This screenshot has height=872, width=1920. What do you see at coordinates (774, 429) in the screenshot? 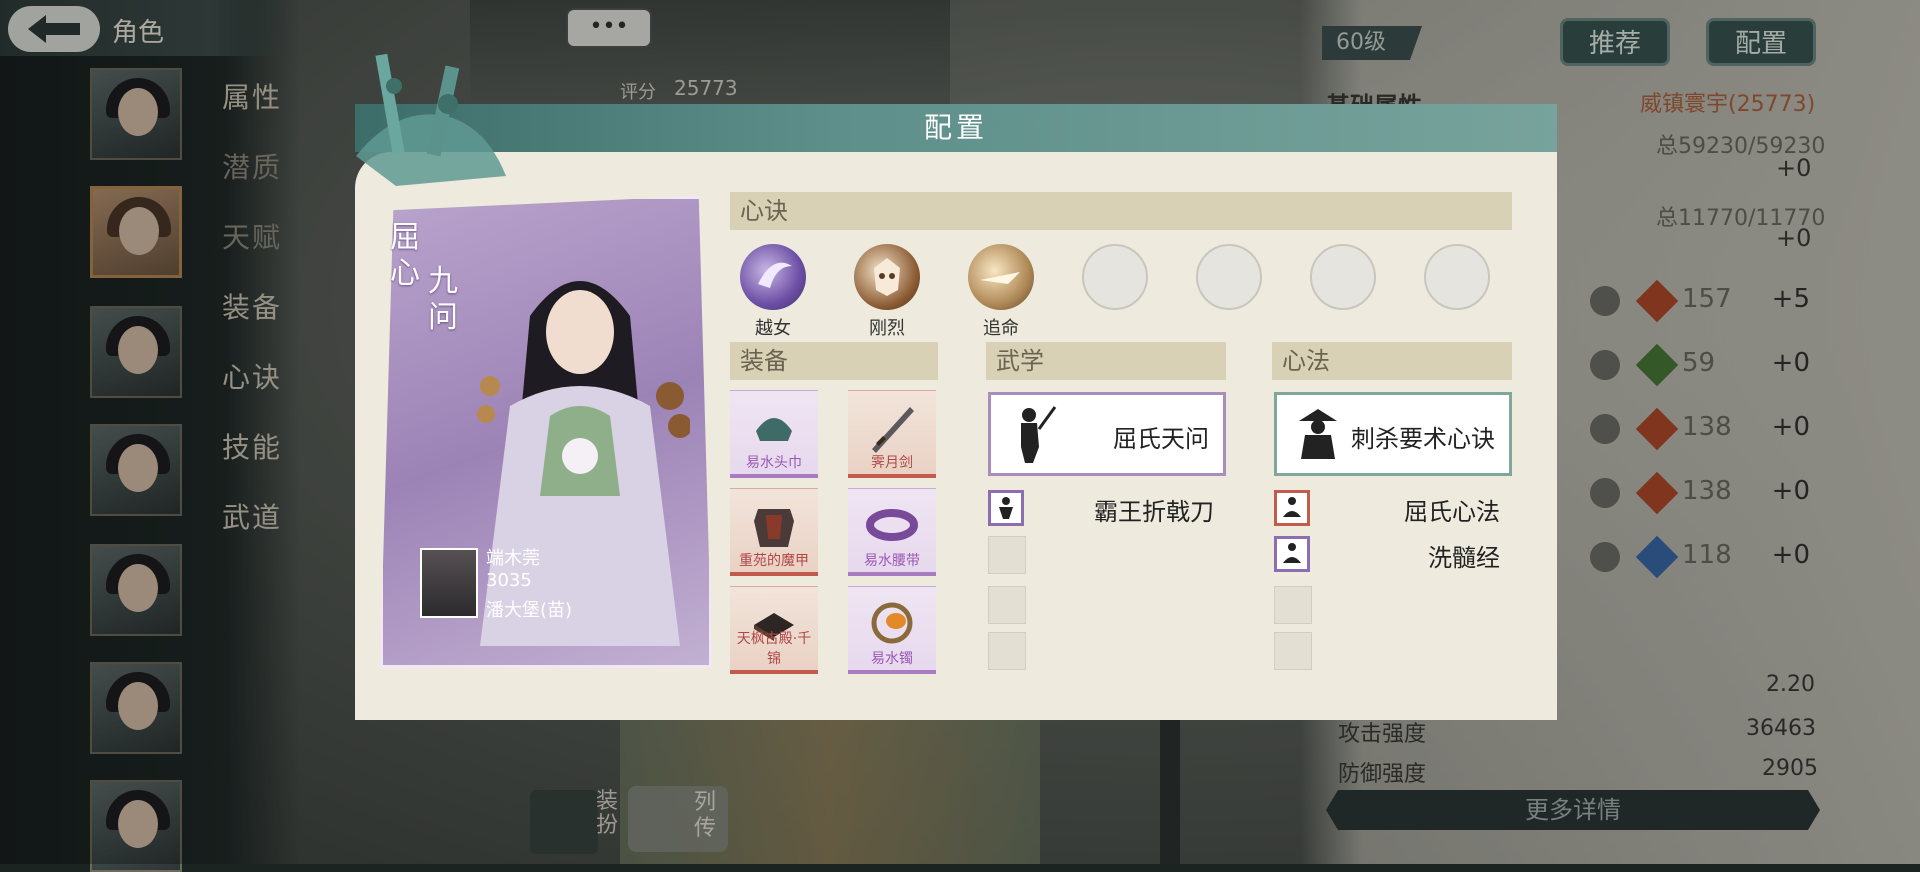
I see `headband-icon` at bounding box center [774, 429].